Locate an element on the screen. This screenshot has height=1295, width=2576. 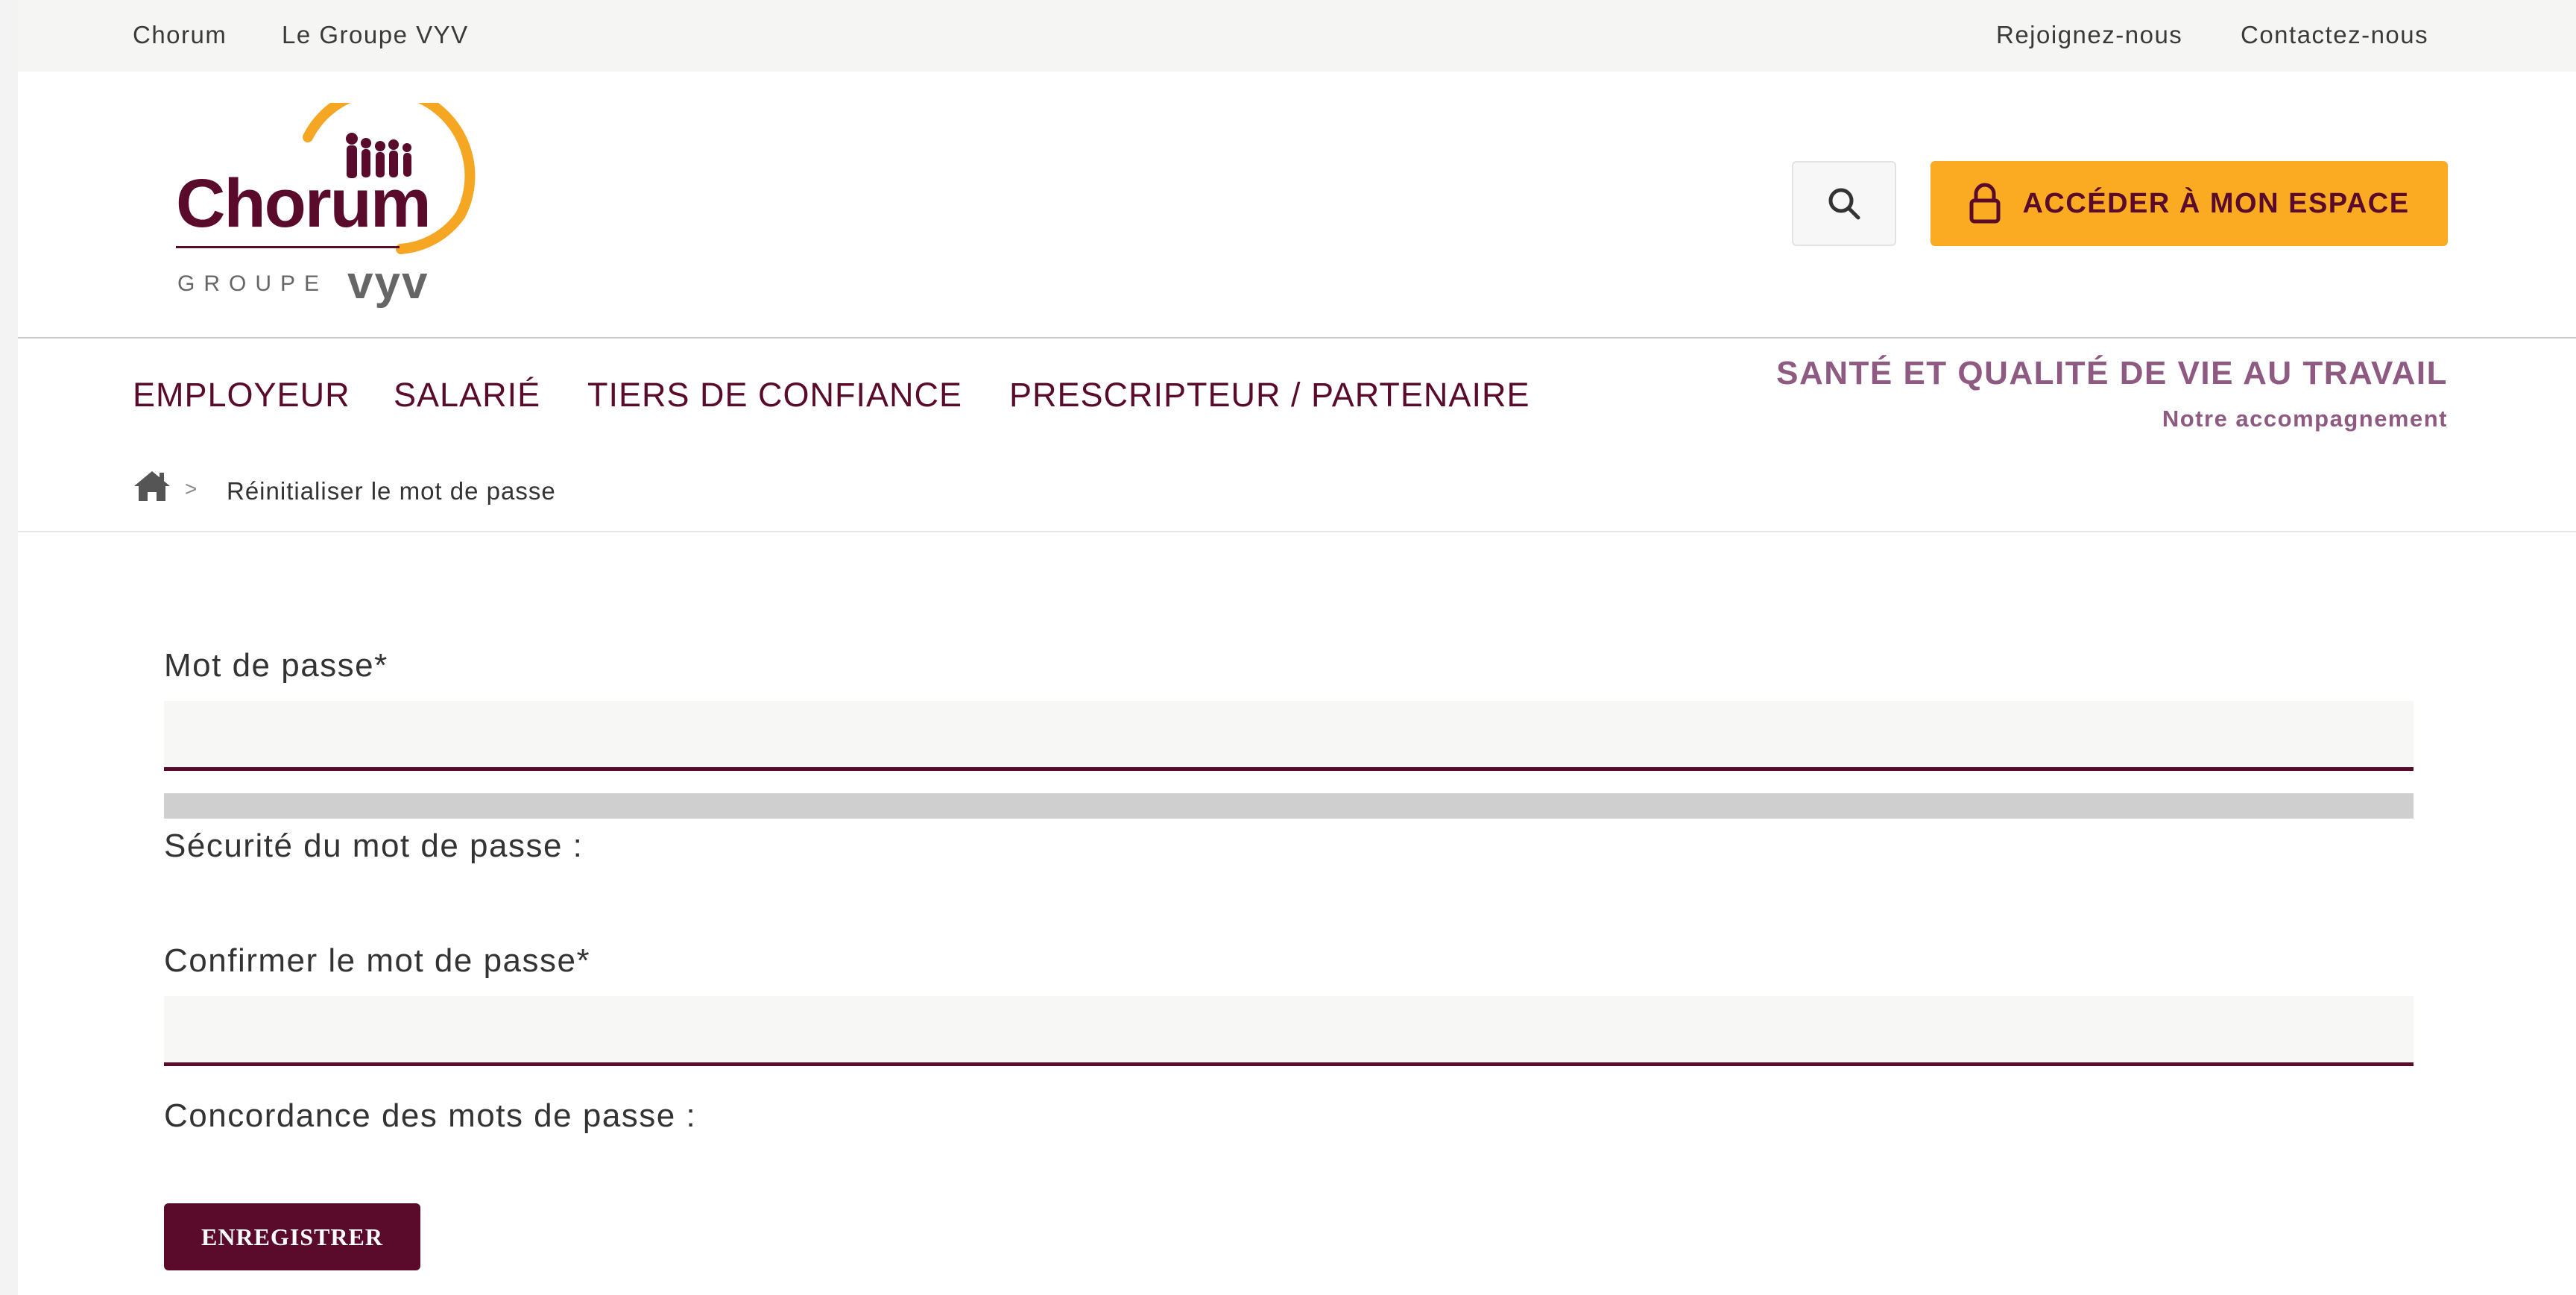
nav-item-tiers-de-confiance: TIERS DE CONFIANCE is located at coordinates (775, 395).